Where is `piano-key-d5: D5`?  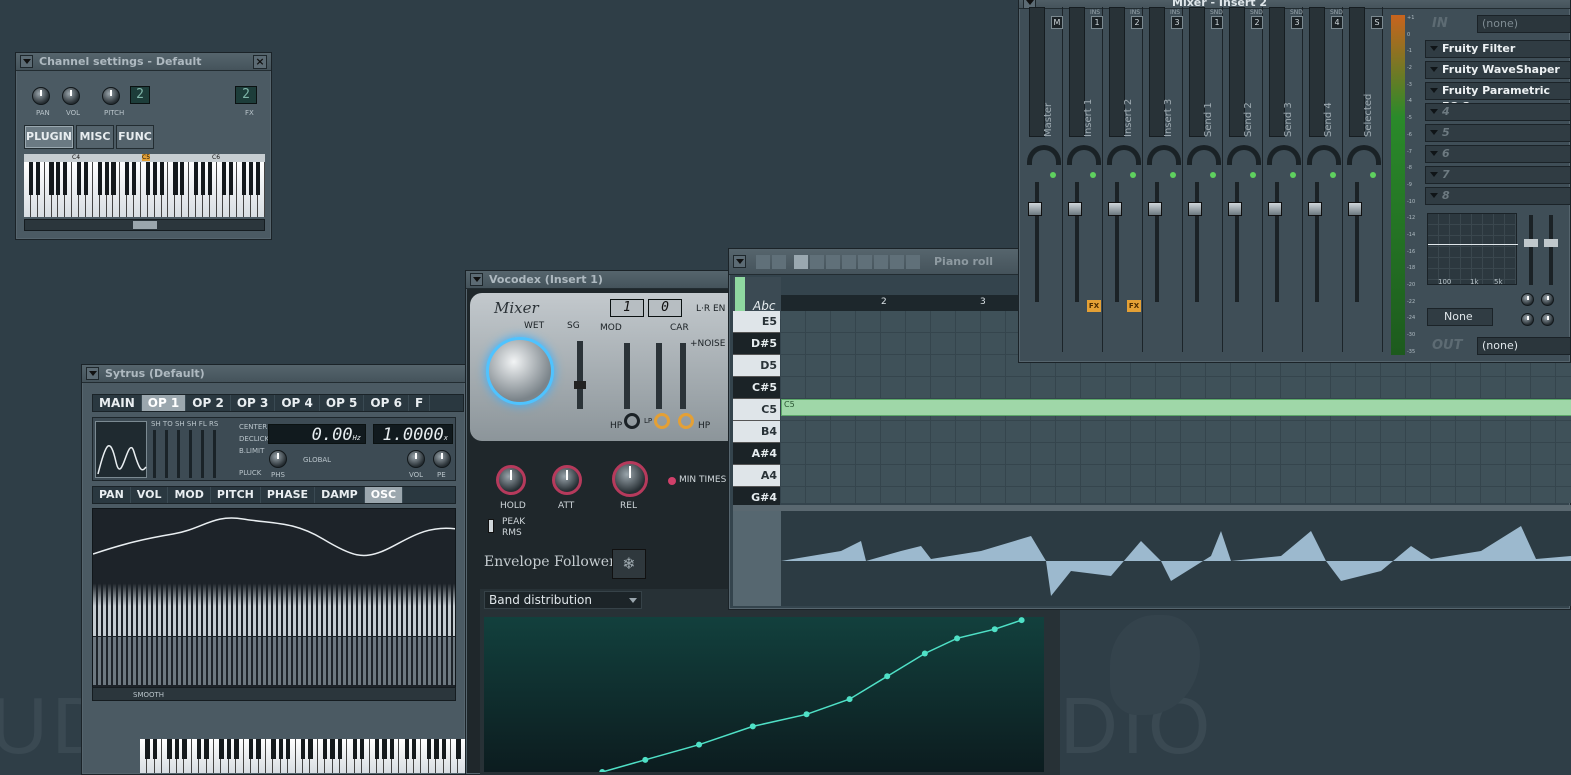
piano-key-d5: D5 is located at coordinates (756, 366).